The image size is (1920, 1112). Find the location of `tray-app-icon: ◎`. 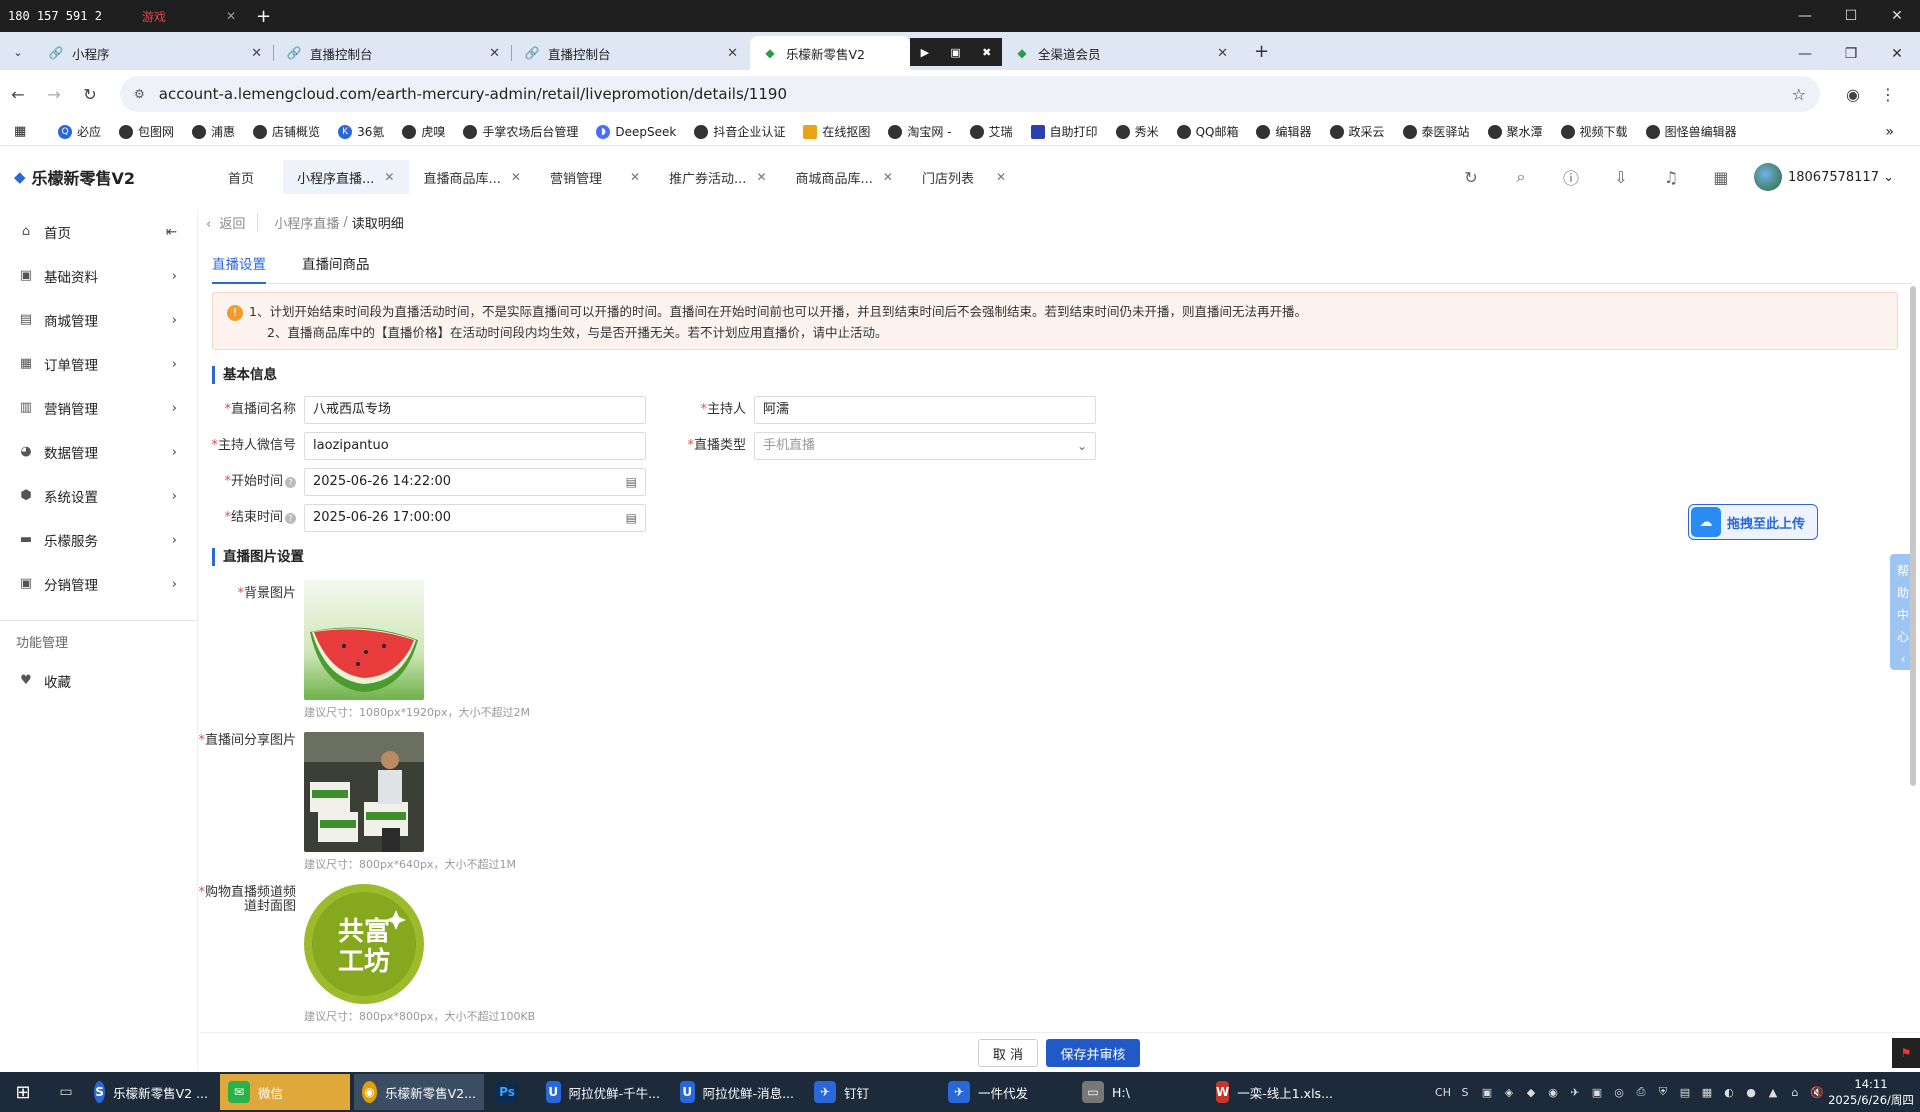

tray-app-icon: ◎ is located at coordinates (1619, 1092).